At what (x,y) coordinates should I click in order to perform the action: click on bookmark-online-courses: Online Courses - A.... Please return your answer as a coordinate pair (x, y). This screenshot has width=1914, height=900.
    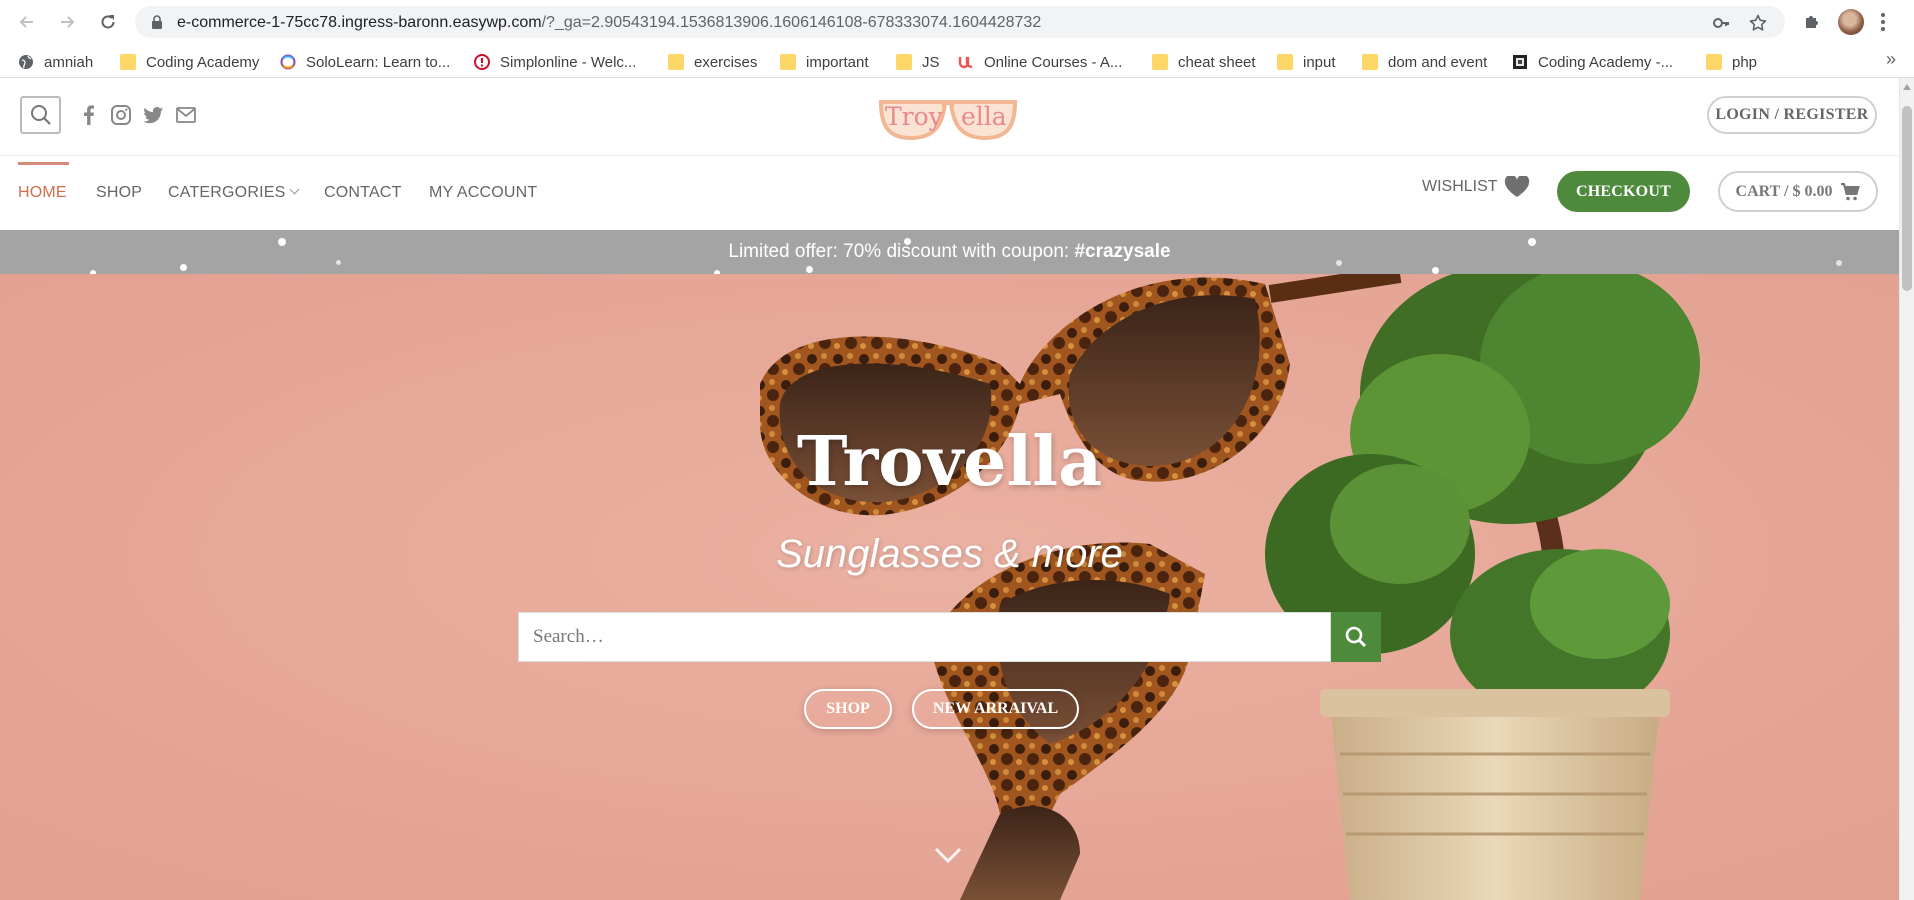
    Looking at the image, I should click on (1040, 62).